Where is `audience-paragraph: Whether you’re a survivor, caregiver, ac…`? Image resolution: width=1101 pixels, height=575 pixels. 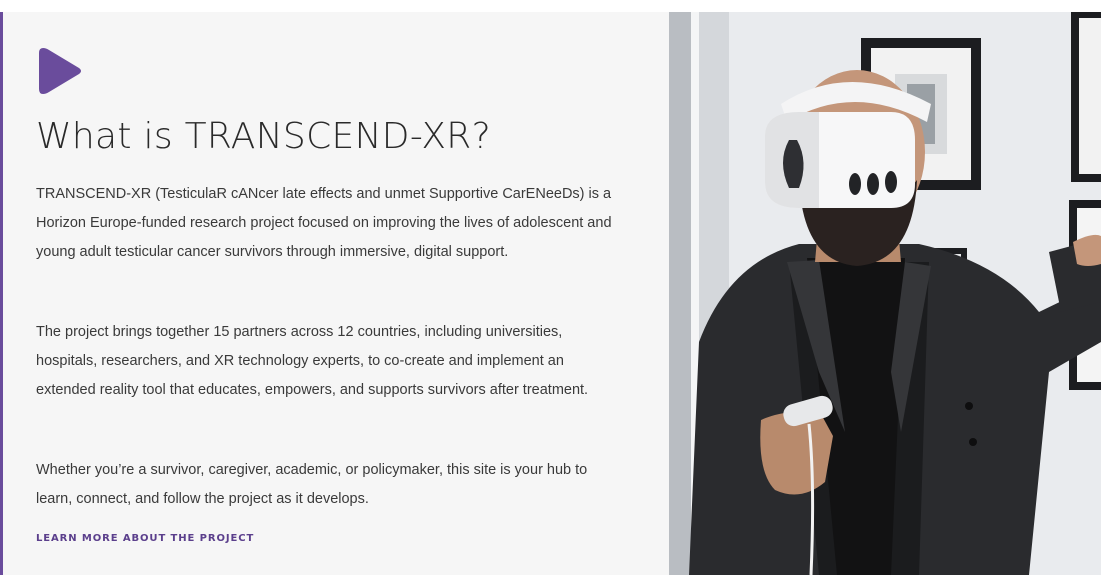 audience-paragraph: Whether you’re a survivor, caregiver, ac… is located at coordinates (312, 484).